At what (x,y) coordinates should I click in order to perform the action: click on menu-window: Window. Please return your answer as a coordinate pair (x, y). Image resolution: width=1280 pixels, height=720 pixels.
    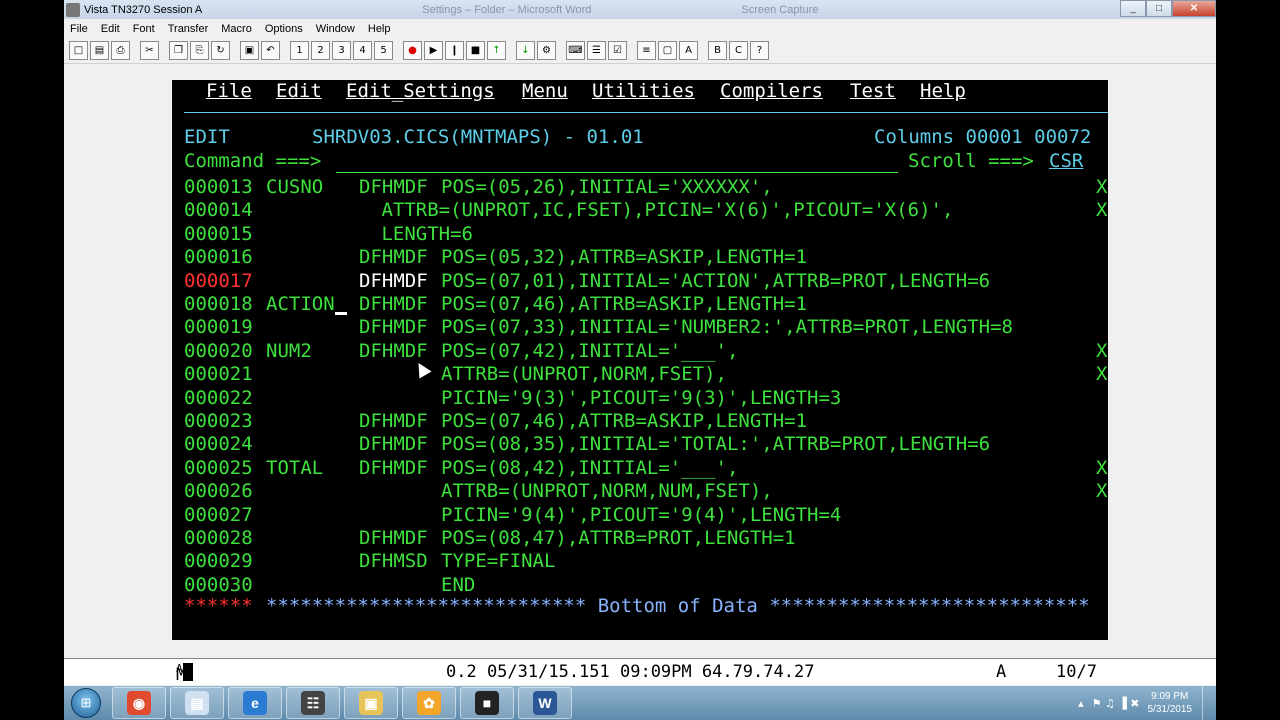
    Looking at the image, I should click on (335, 29).